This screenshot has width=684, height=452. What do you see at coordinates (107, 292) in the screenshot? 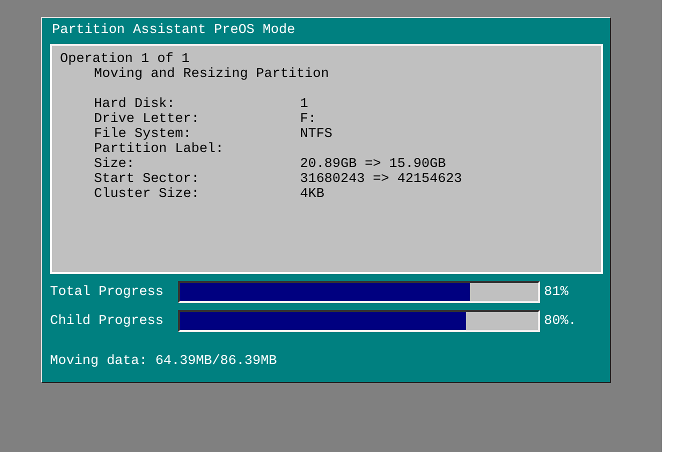
I see `progress-label: Total Progress` at bounding box center [107, 292].